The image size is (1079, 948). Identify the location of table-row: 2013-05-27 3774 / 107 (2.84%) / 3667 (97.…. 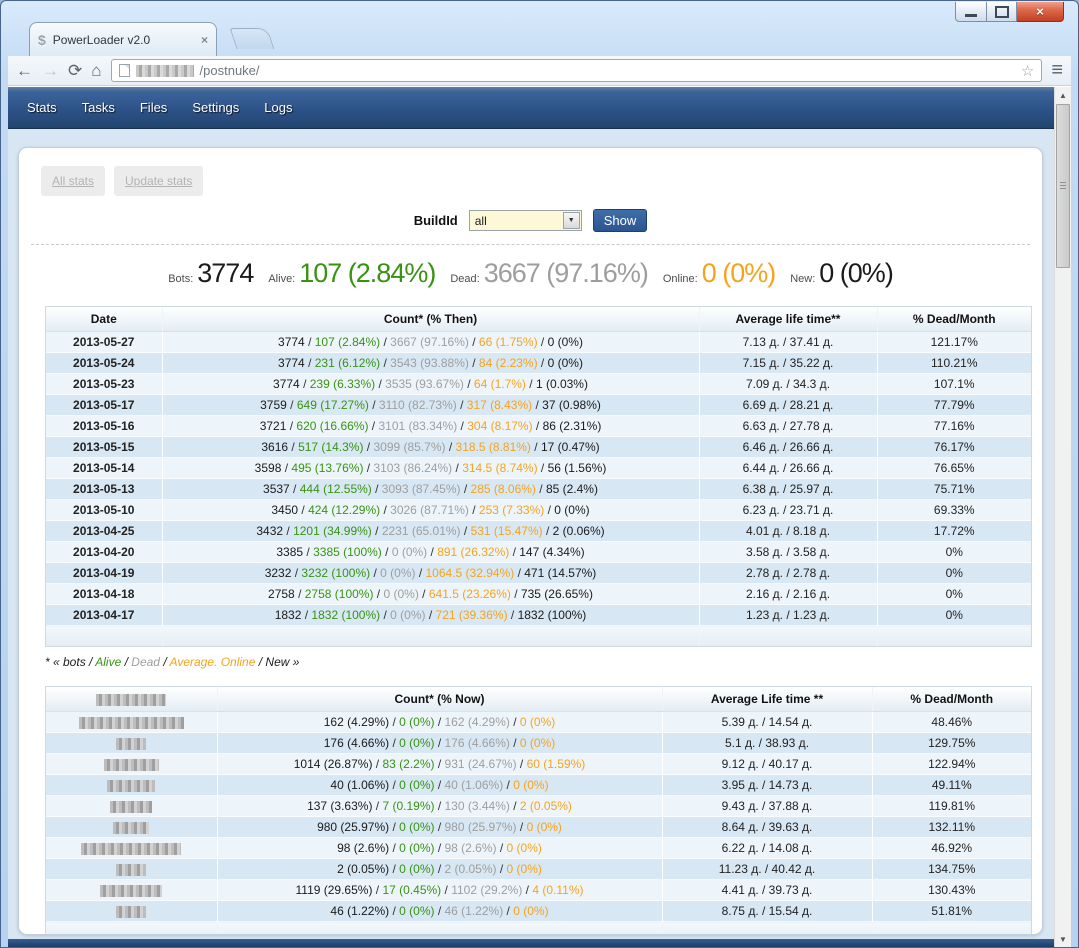
(538, 342).